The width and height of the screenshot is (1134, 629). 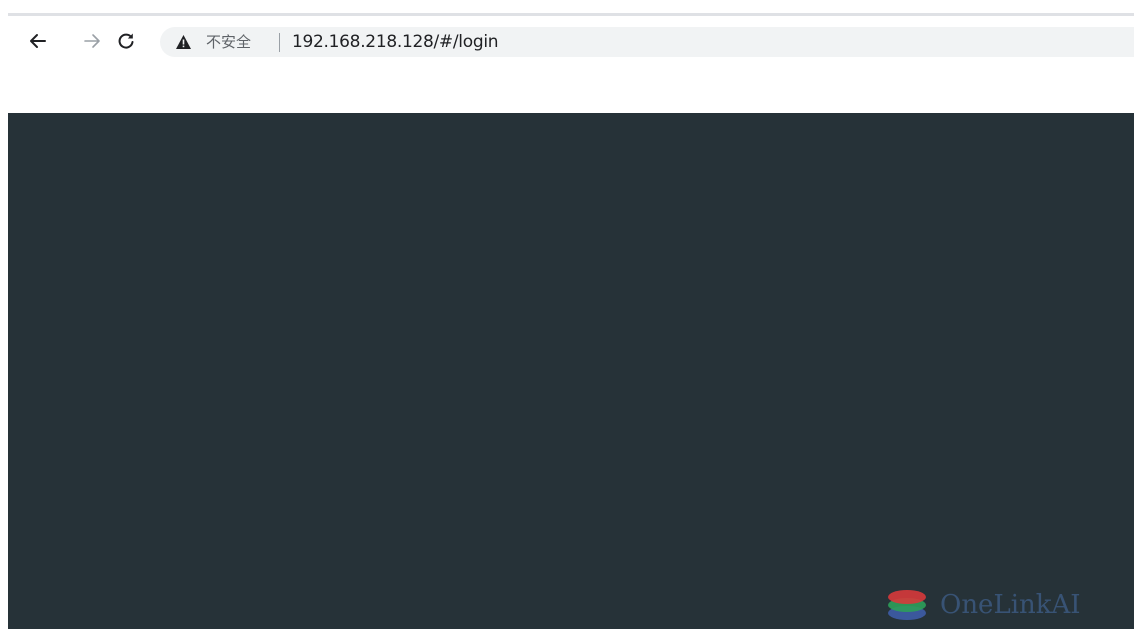 I want to click on arrow-left-icon, so click(x=38, y=41).